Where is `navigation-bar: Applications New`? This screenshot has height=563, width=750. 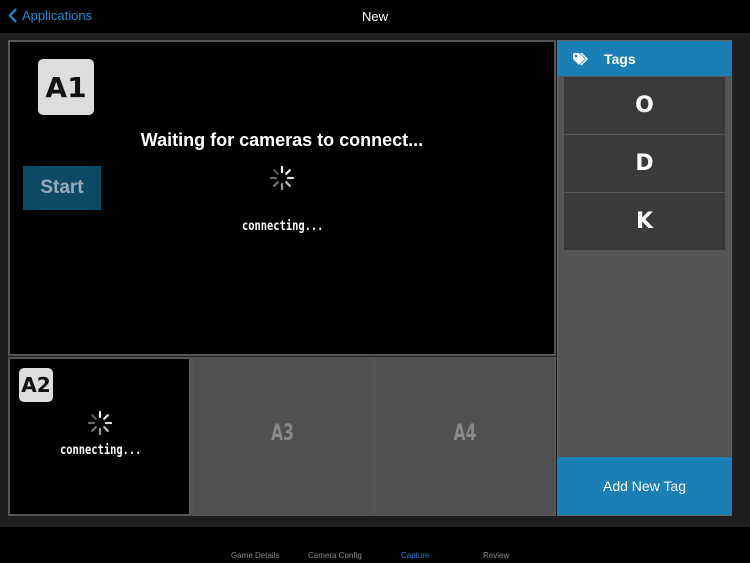 navigation-bar: Applications New is located at coordinates (375, 16).